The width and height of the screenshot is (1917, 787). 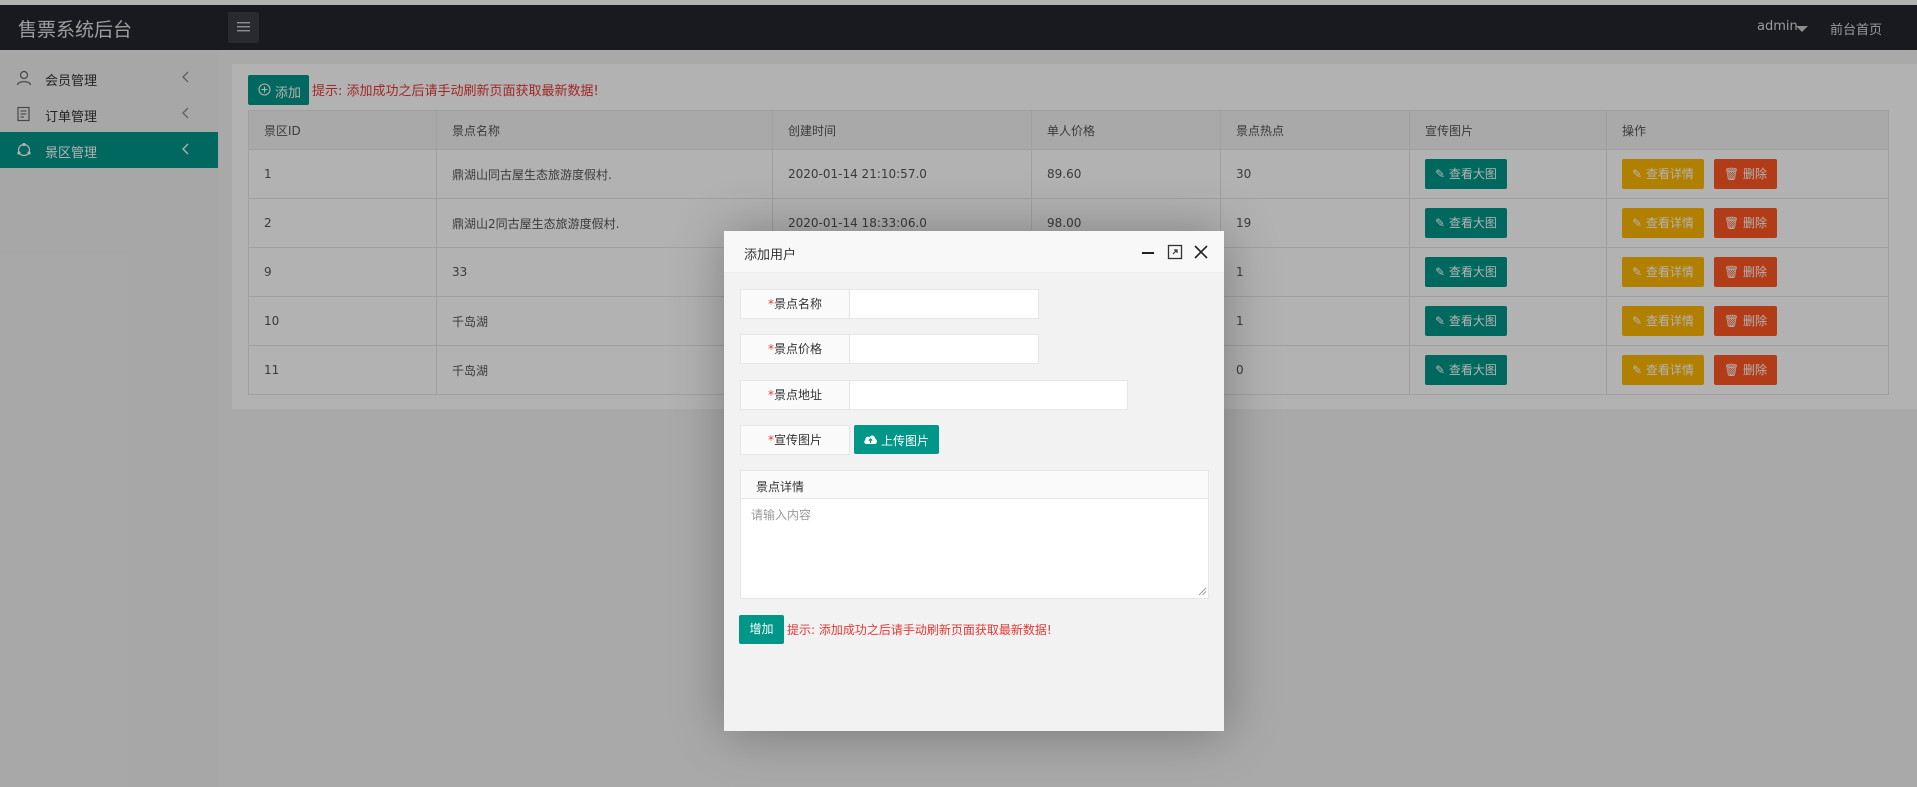 I want to click on upload-button-label: 上传图片, so click(x=905, y=441).